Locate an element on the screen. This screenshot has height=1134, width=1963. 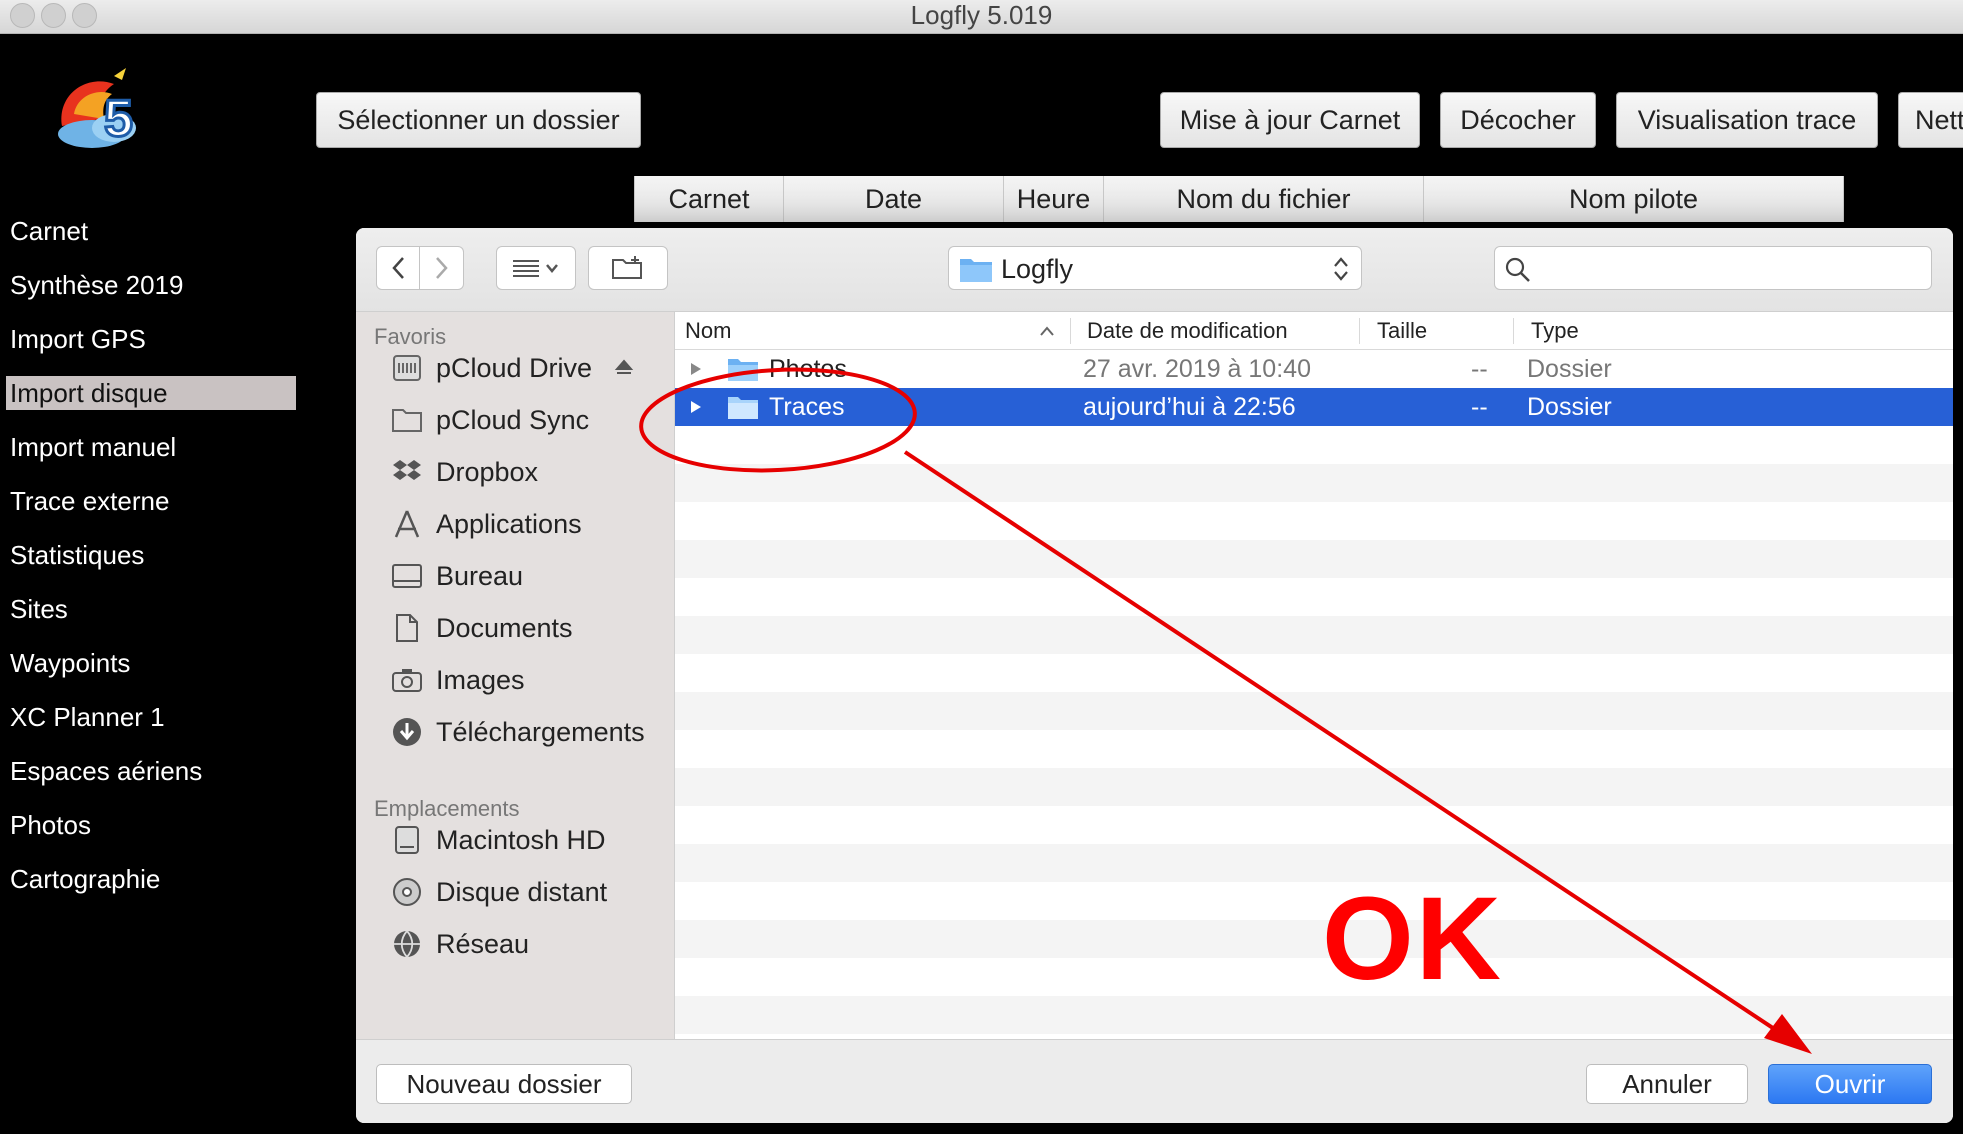
file-name: Photos is located at coordinates (808, 369).